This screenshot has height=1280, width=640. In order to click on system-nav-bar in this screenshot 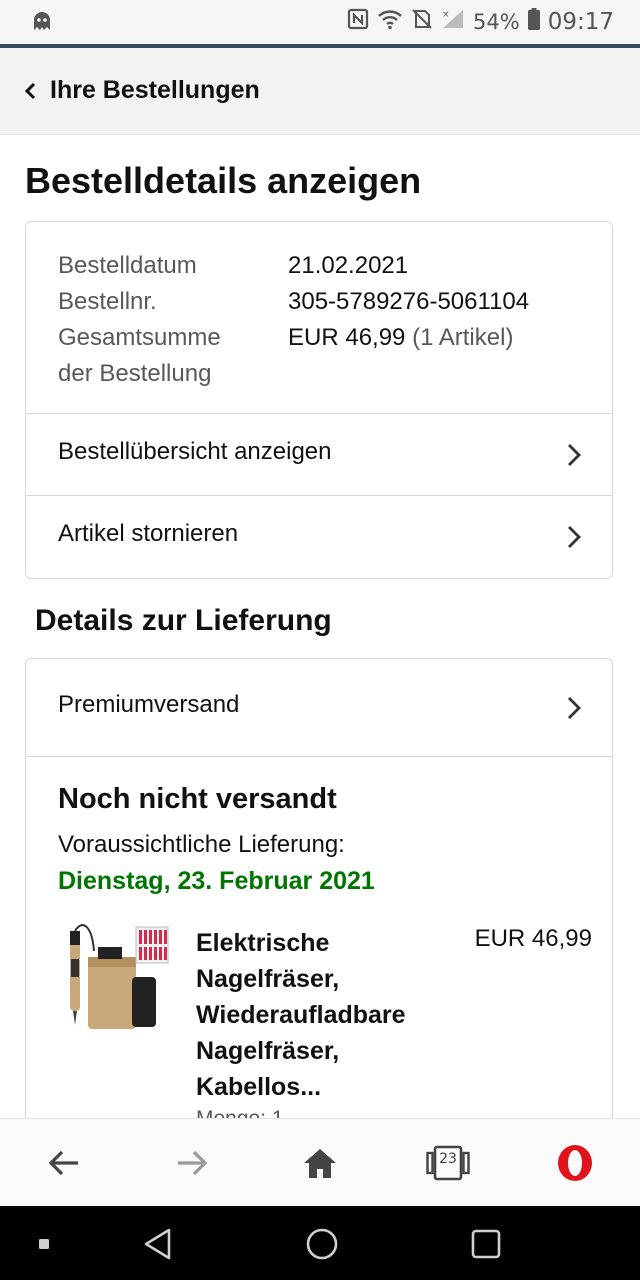, I will do `click(320, 1243)`.